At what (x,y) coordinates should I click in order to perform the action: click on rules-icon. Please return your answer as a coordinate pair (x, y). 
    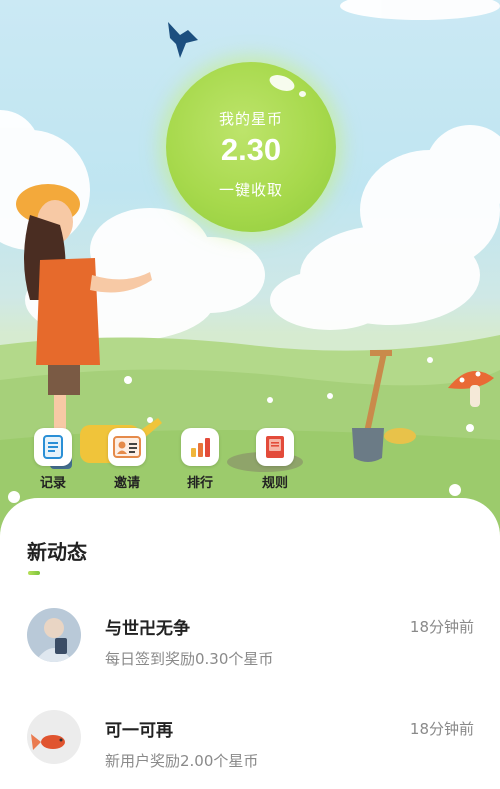
    Looking at the image, I should click on (275, 447).